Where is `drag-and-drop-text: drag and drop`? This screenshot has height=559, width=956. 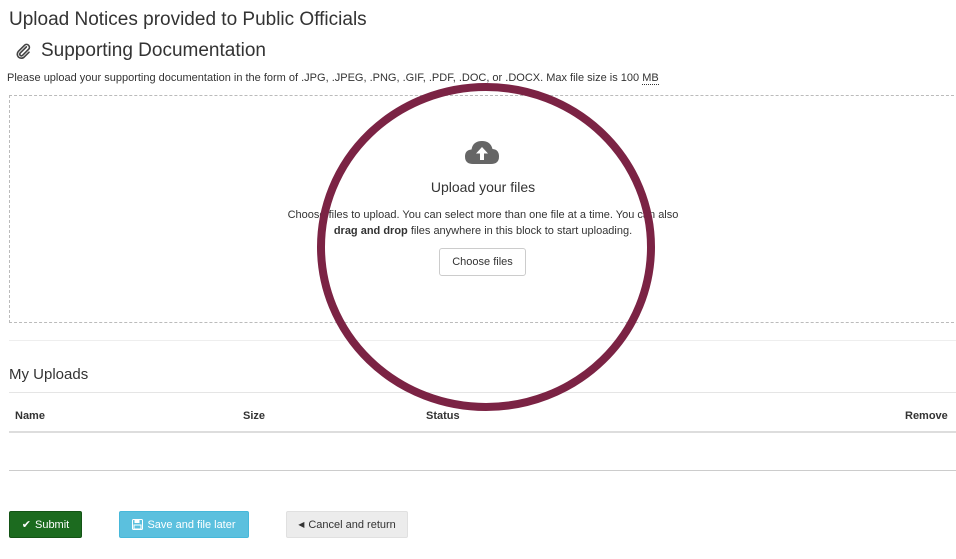 drag-and-drop-text: drag and drop is located at coordinates (370, 231).